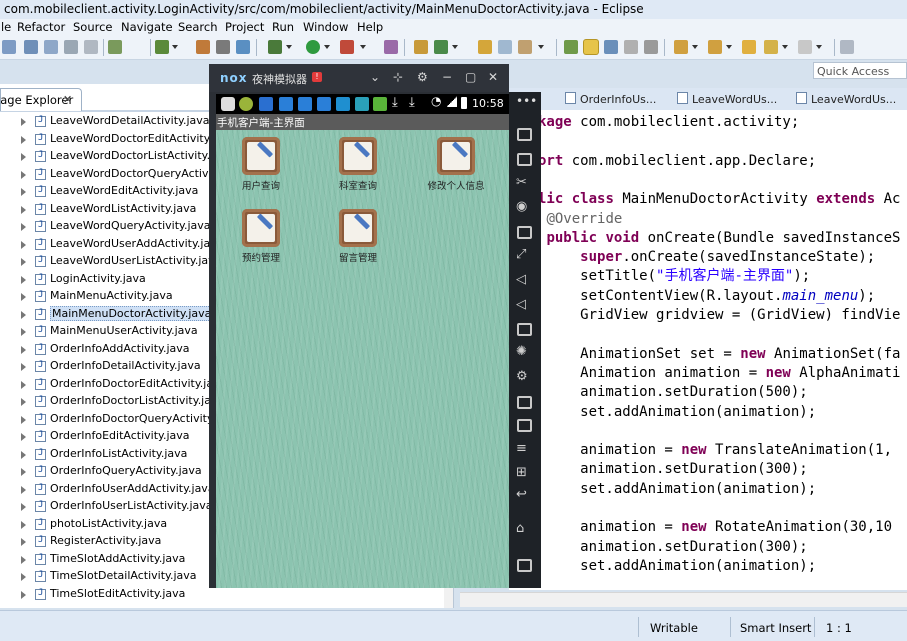  What do you see at coordinates (358, 164) in the screenshot?
I see `app-department-query: 科室查询` at bounding box center [358, 164].